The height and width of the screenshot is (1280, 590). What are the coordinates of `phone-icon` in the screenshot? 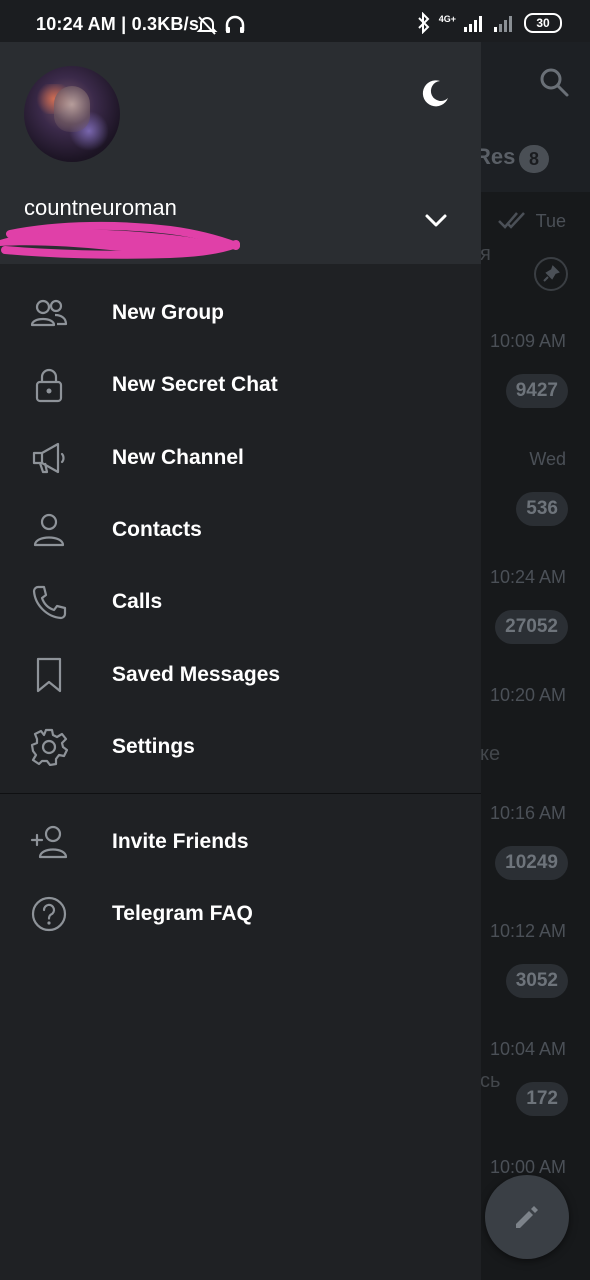 It's located at (49, 603).